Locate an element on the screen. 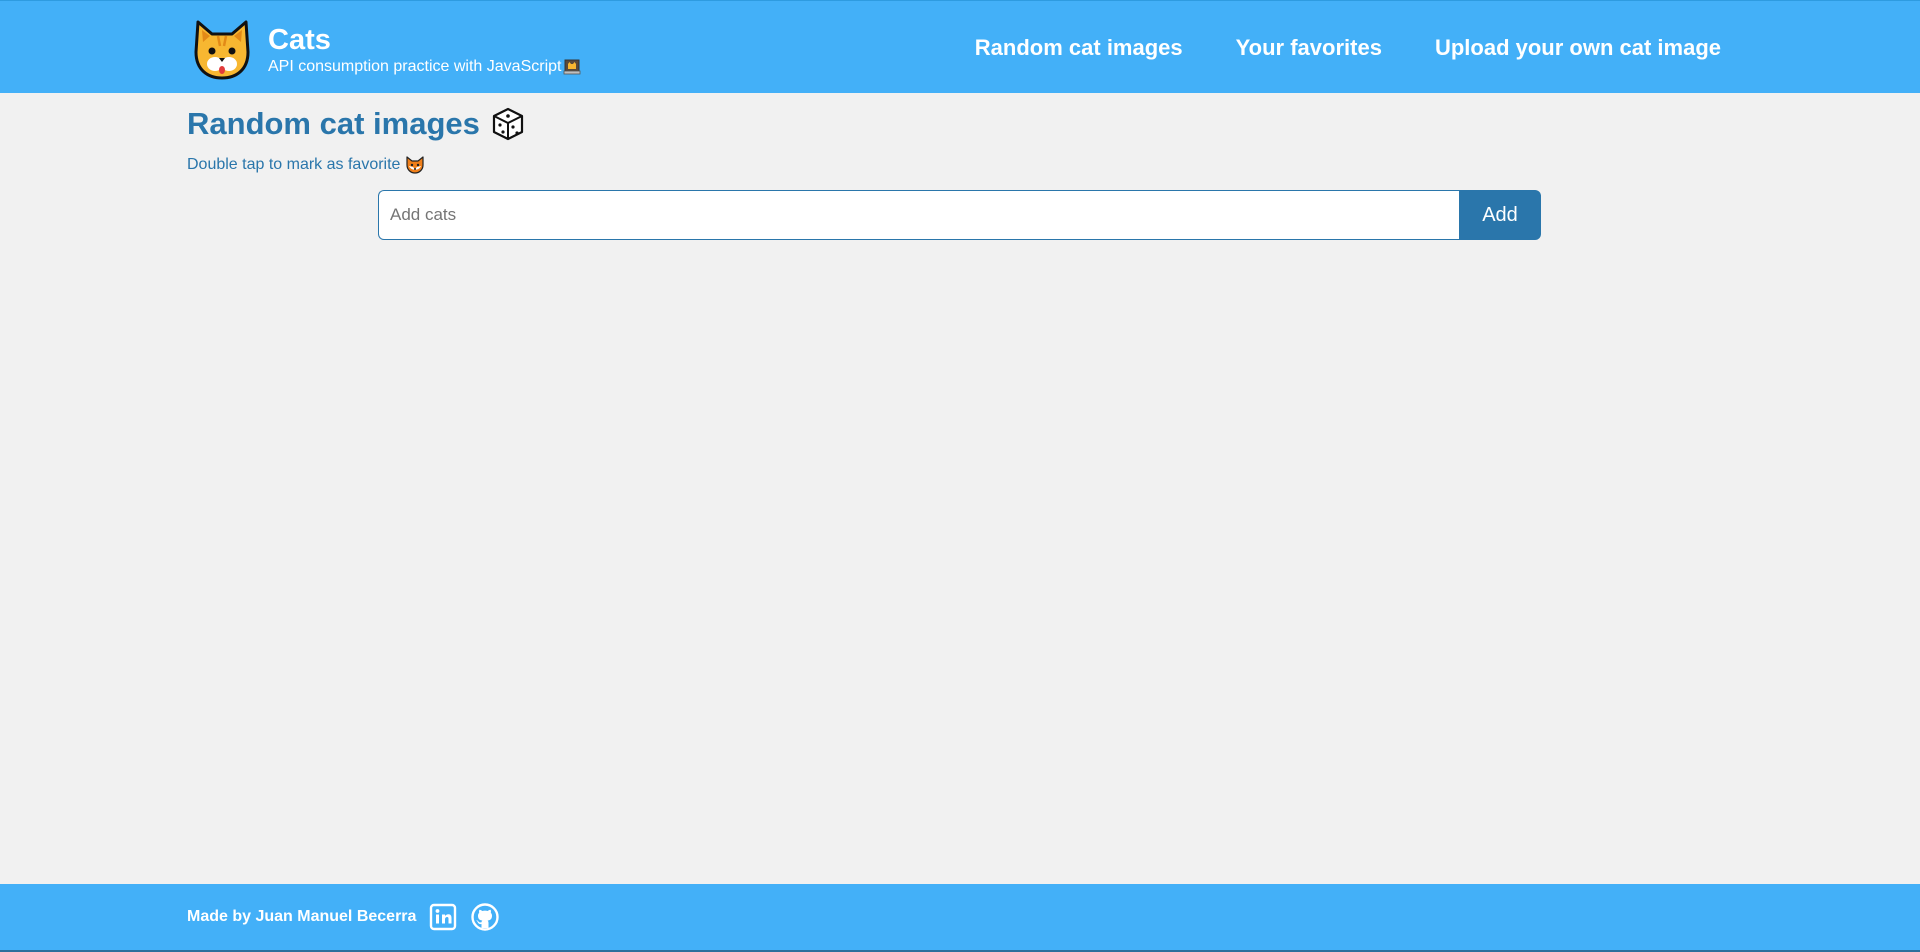  fox-face-icon is located at coordinates (415, 165).